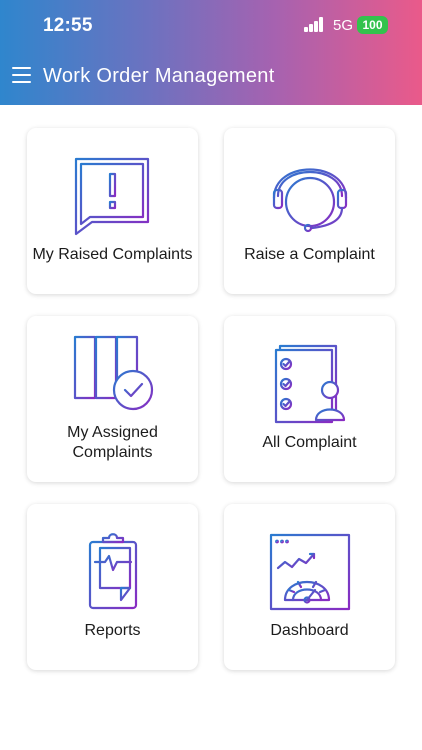 This screenshot has width=422, height=750. What do you see at coordinates (112, 196) in the screenshot?
I see `alert-speech-bubble-icon` at bounding box center [112, 196].